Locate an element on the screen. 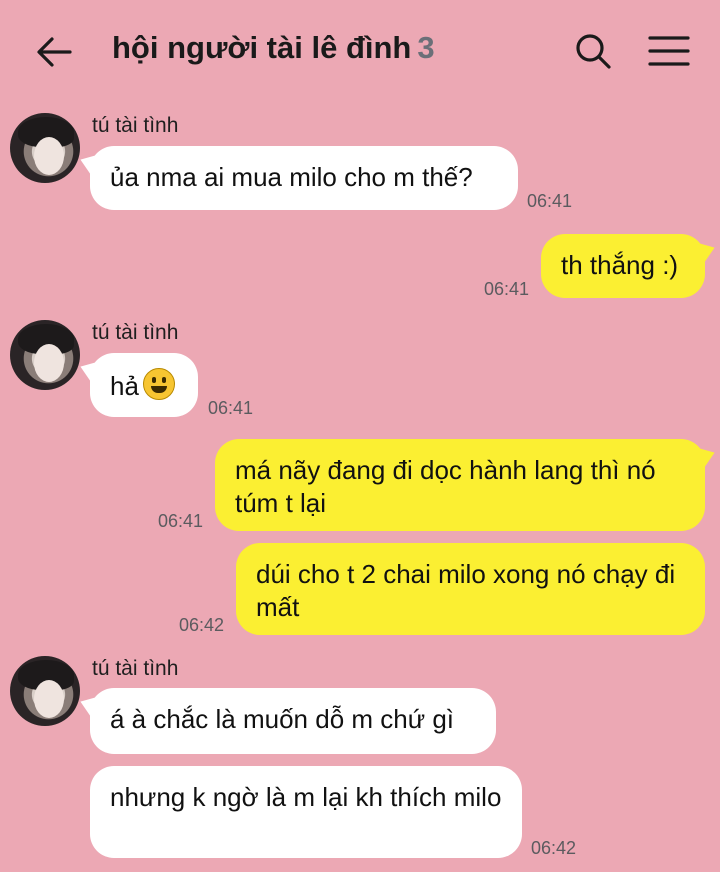  message-text: nhưng k ngờ là m lại kh thích milo is located at coordinates (306, 797).